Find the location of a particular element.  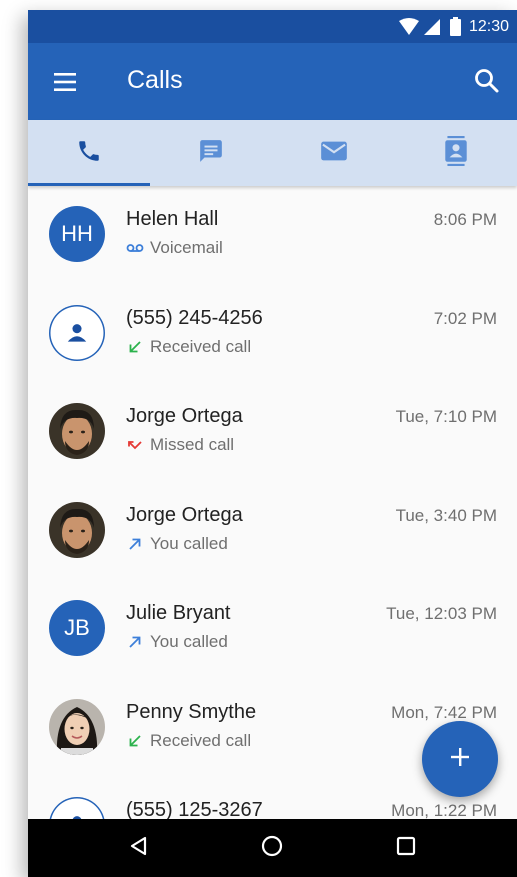

mail-icon is located at coordinates (334, 153).